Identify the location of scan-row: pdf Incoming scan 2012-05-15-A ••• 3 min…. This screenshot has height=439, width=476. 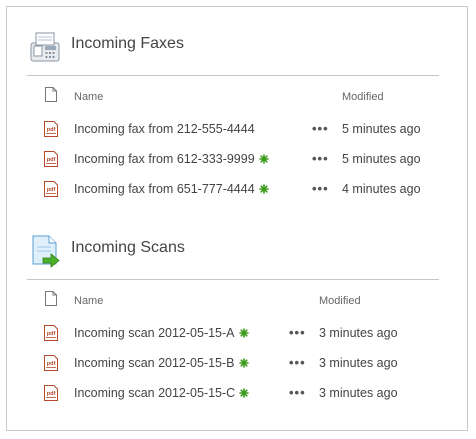
(237, 336).